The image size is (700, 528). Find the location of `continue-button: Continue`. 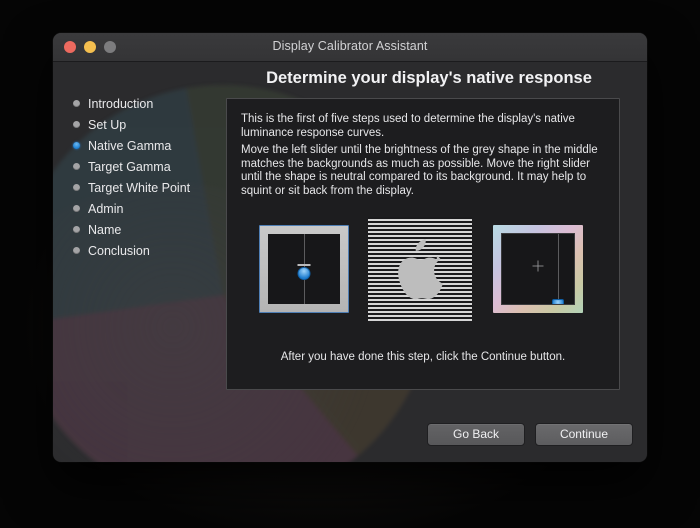

continue-button: Continue is located at coordinates (584, 434).